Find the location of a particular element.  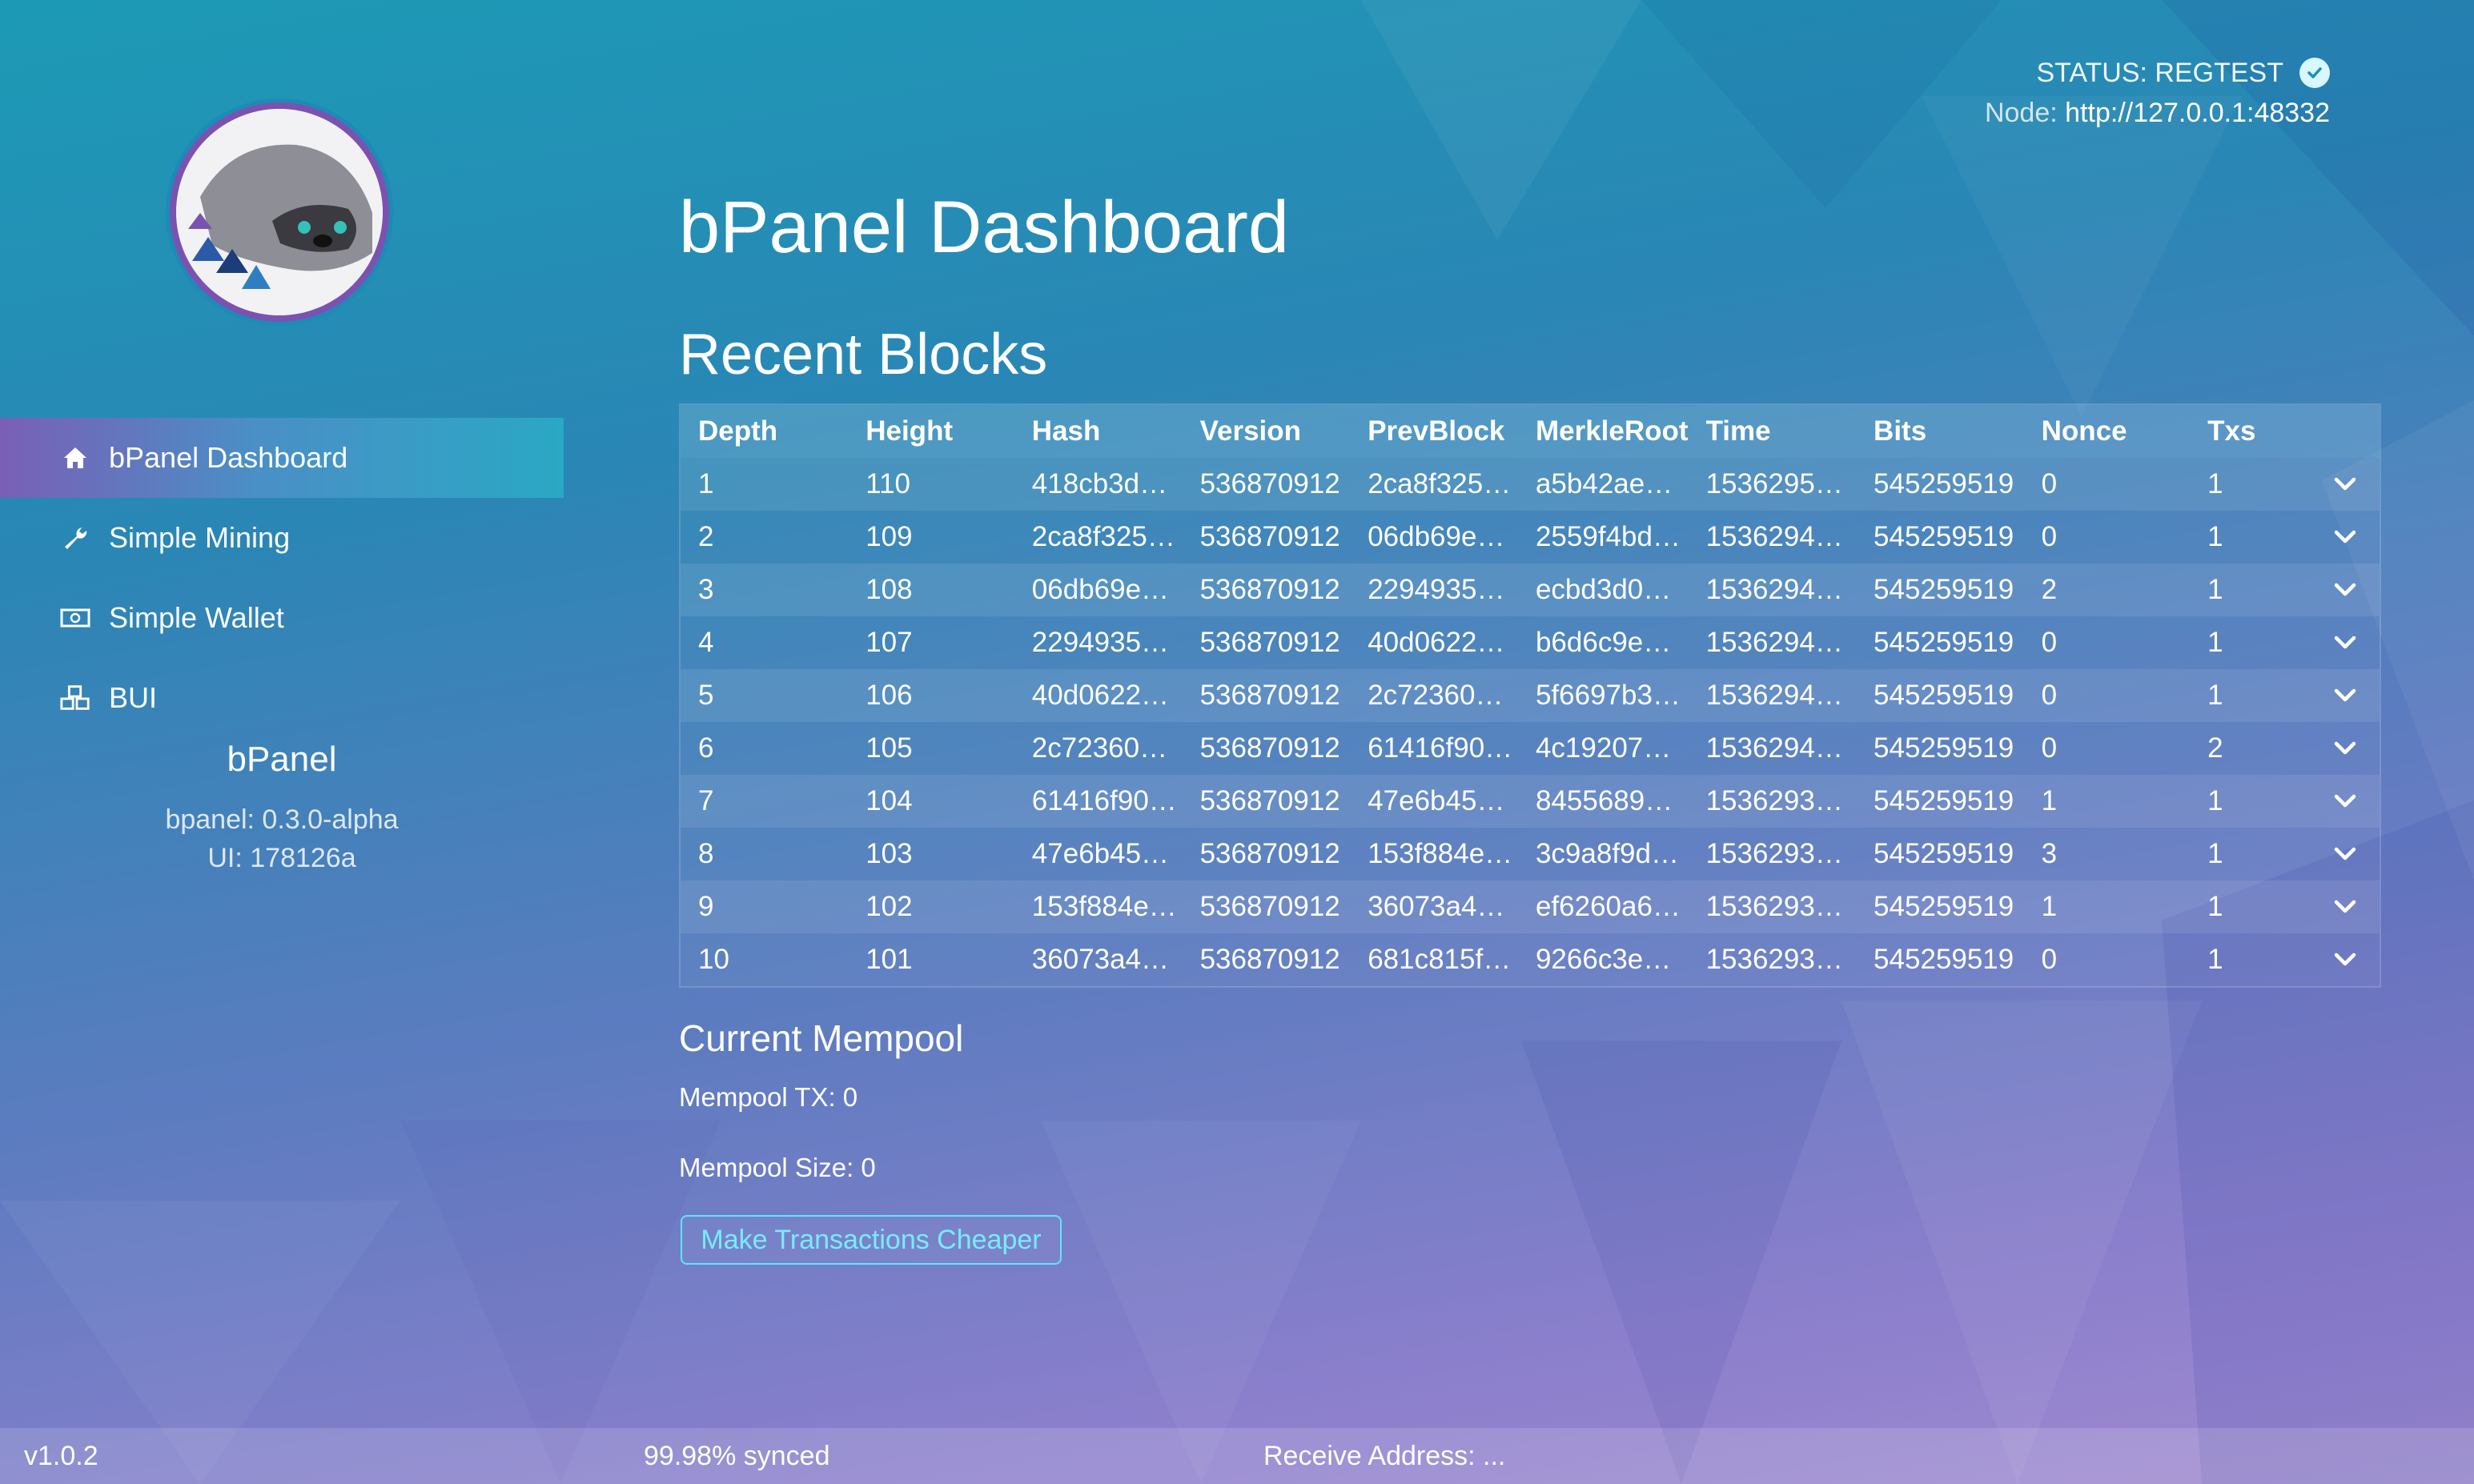

money-icon is located at coordinates (75, 618).